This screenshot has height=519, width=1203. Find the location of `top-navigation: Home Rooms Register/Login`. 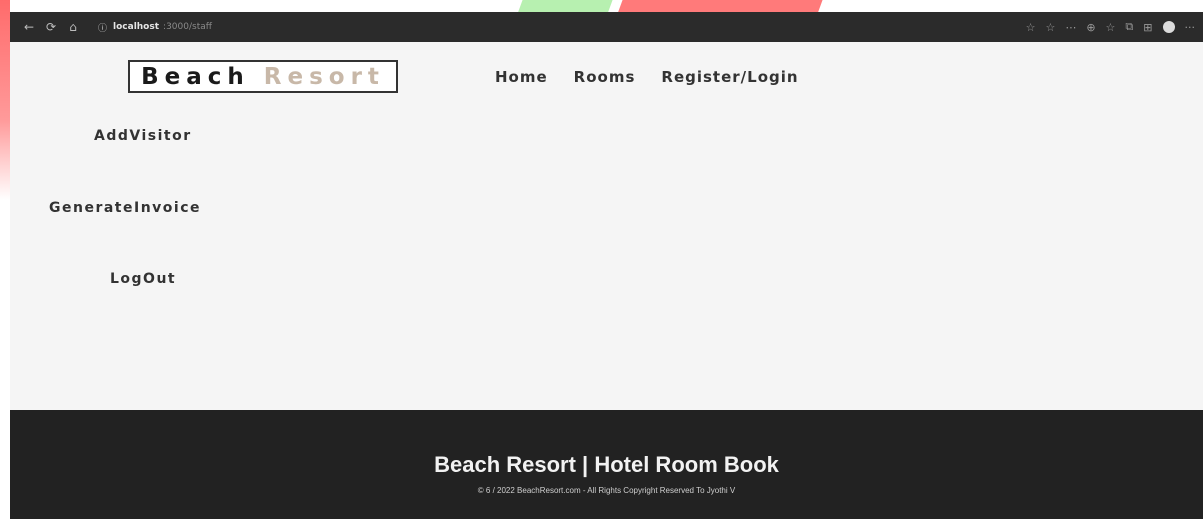

top-navigation: Home Rooms Register/Login is located at coordinates (647, 77).